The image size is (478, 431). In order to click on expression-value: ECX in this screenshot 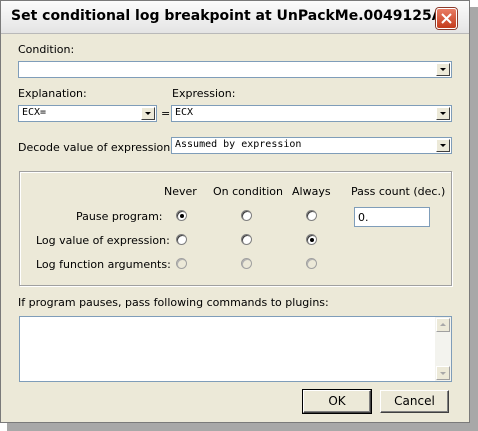, I will do `click(184, 112)`.